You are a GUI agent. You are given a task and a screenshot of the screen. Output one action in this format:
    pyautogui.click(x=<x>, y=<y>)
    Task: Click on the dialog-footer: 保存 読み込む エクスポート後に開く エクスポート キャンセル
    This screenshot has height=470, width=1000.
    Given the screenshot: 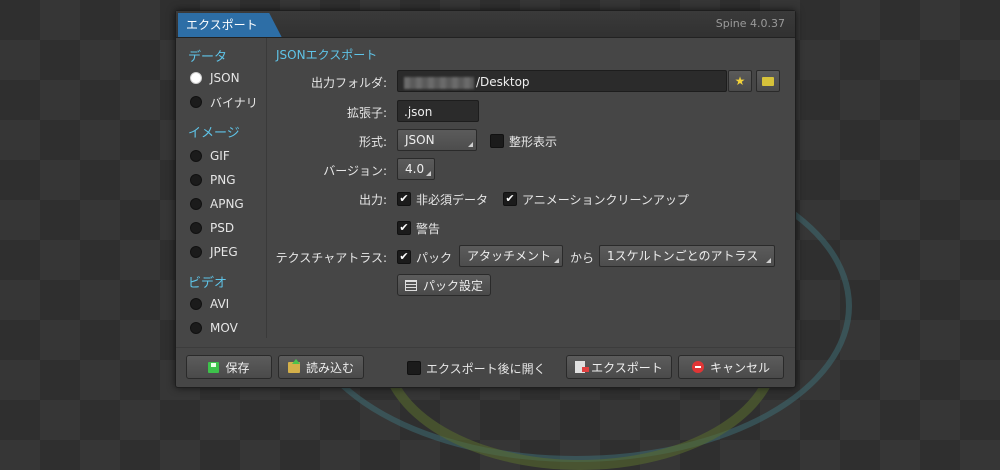 What is the action you would take?
    pyautogui.click(x=485, y=367)
    